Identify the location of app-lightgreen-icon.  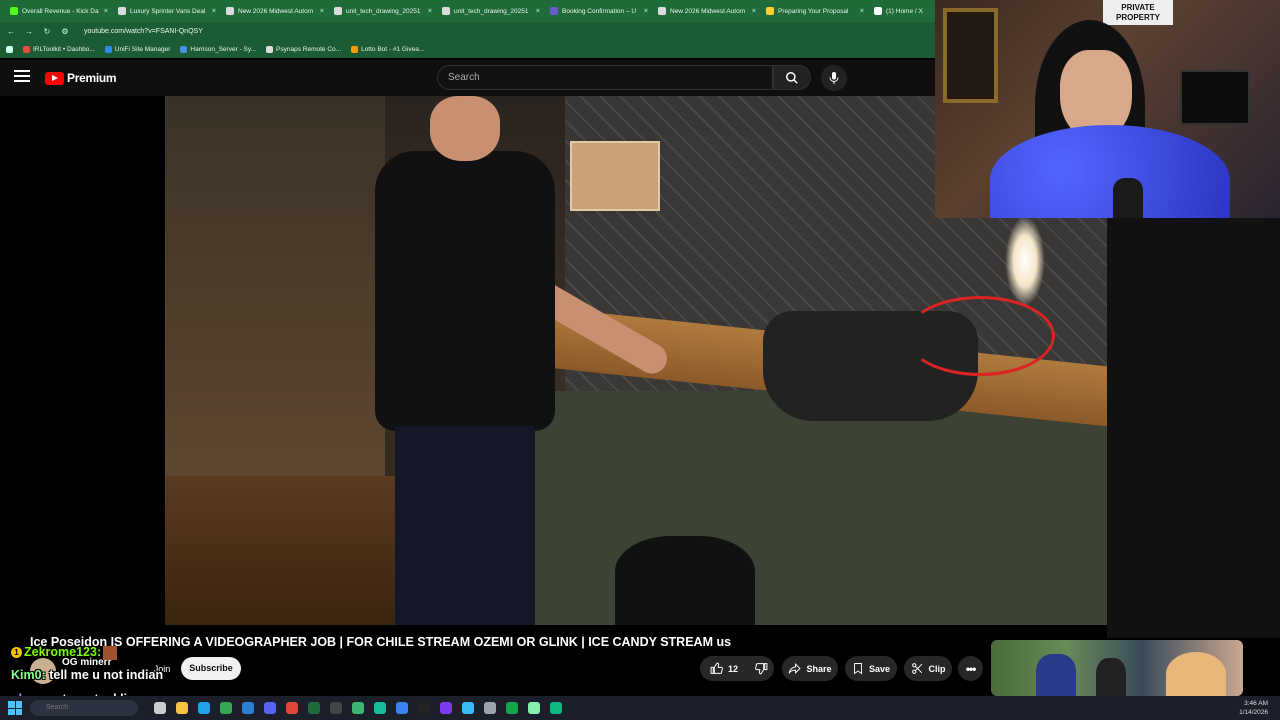
(534, 708).